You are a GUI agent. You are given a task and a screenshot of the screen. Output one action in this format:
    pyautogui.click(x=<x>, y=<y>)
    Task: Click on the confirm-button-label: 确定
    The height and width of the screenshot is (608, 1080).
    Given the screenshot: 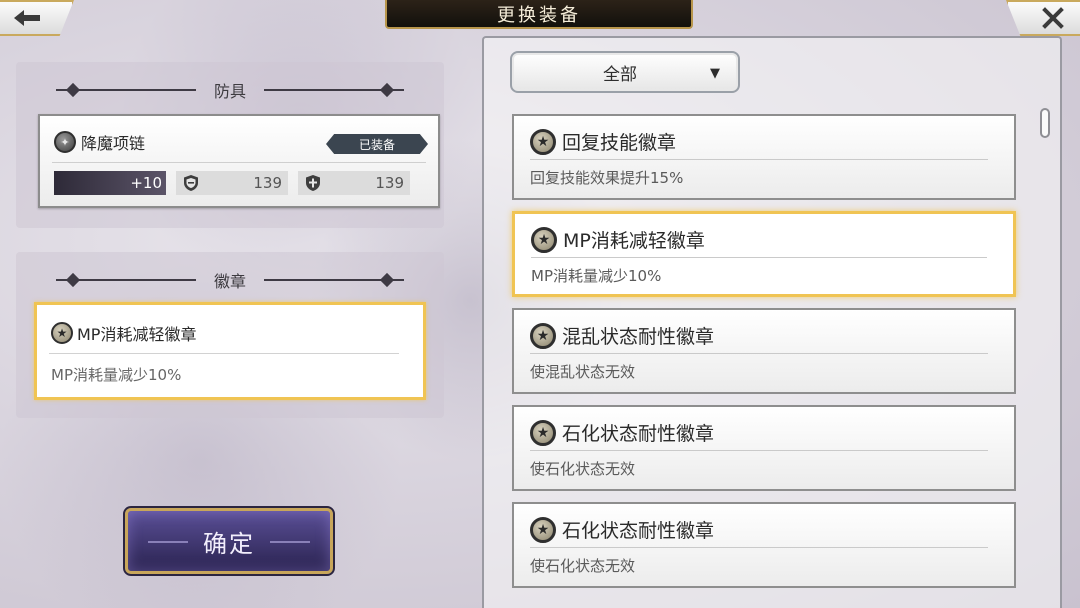 What is the action you would take?
    pyautogui.click(x=229, y=543)
    